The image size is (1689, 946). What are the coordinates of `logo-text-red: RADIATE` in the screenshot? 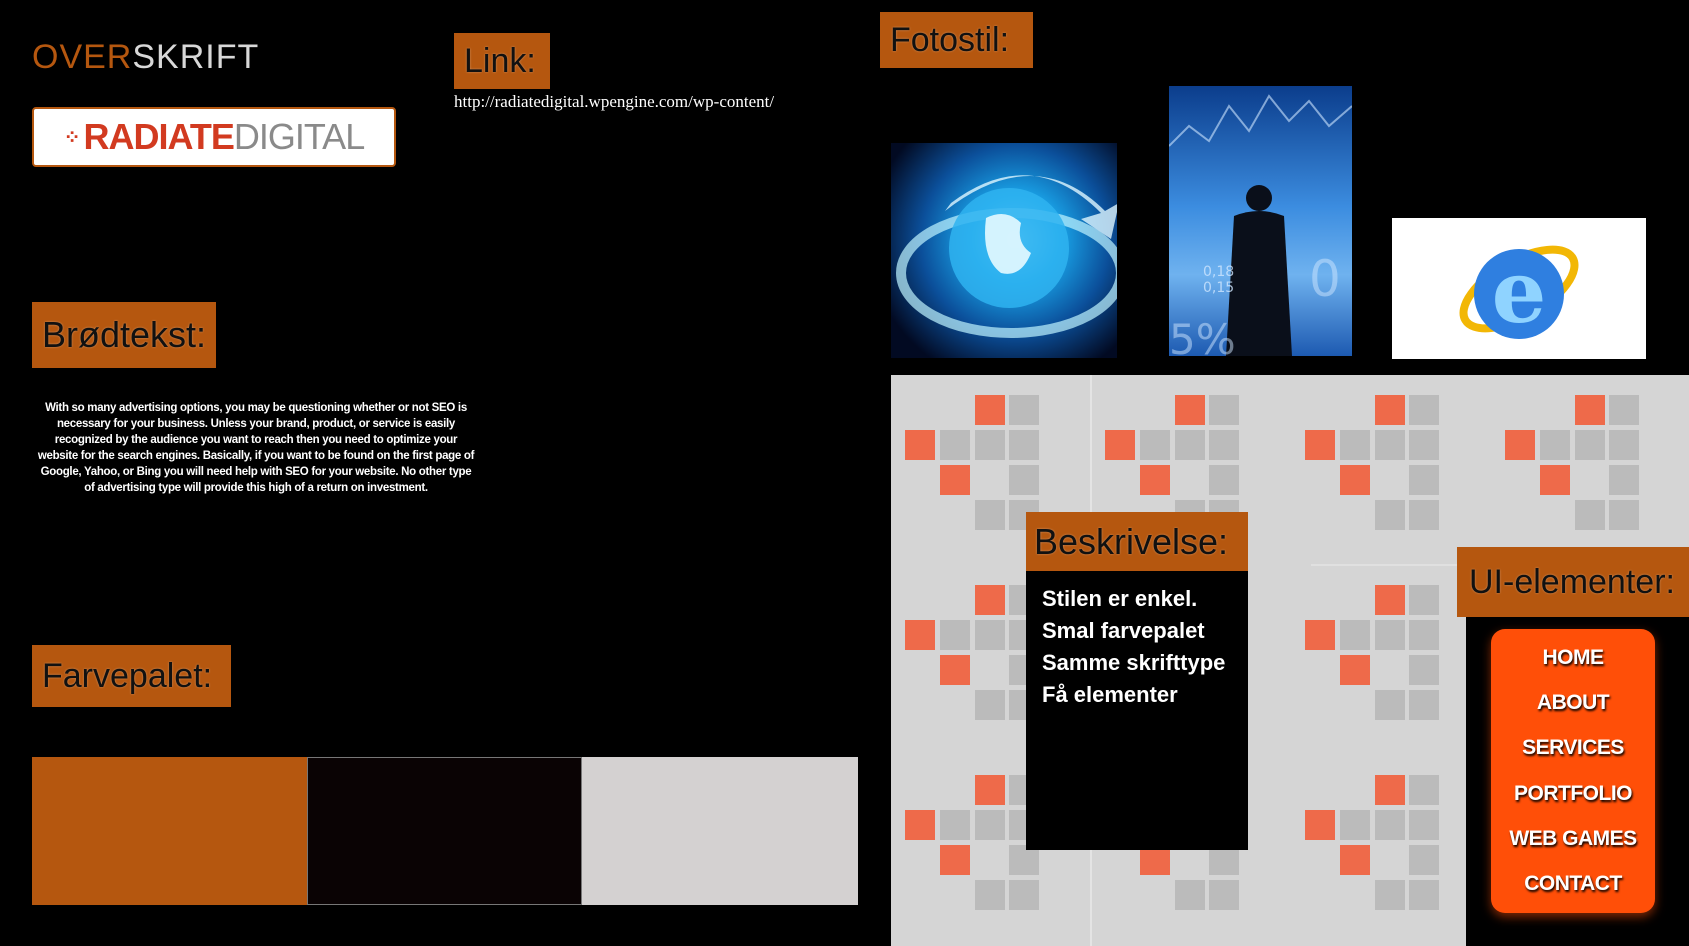 It's located at (159, 136).